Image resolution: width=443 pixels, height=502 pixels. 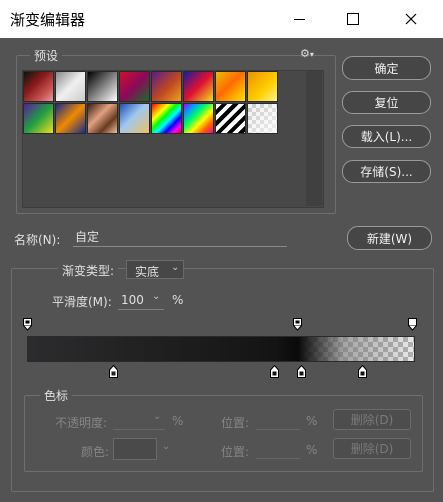 I want to click on minimize-icon, so click(x=299, y=19).